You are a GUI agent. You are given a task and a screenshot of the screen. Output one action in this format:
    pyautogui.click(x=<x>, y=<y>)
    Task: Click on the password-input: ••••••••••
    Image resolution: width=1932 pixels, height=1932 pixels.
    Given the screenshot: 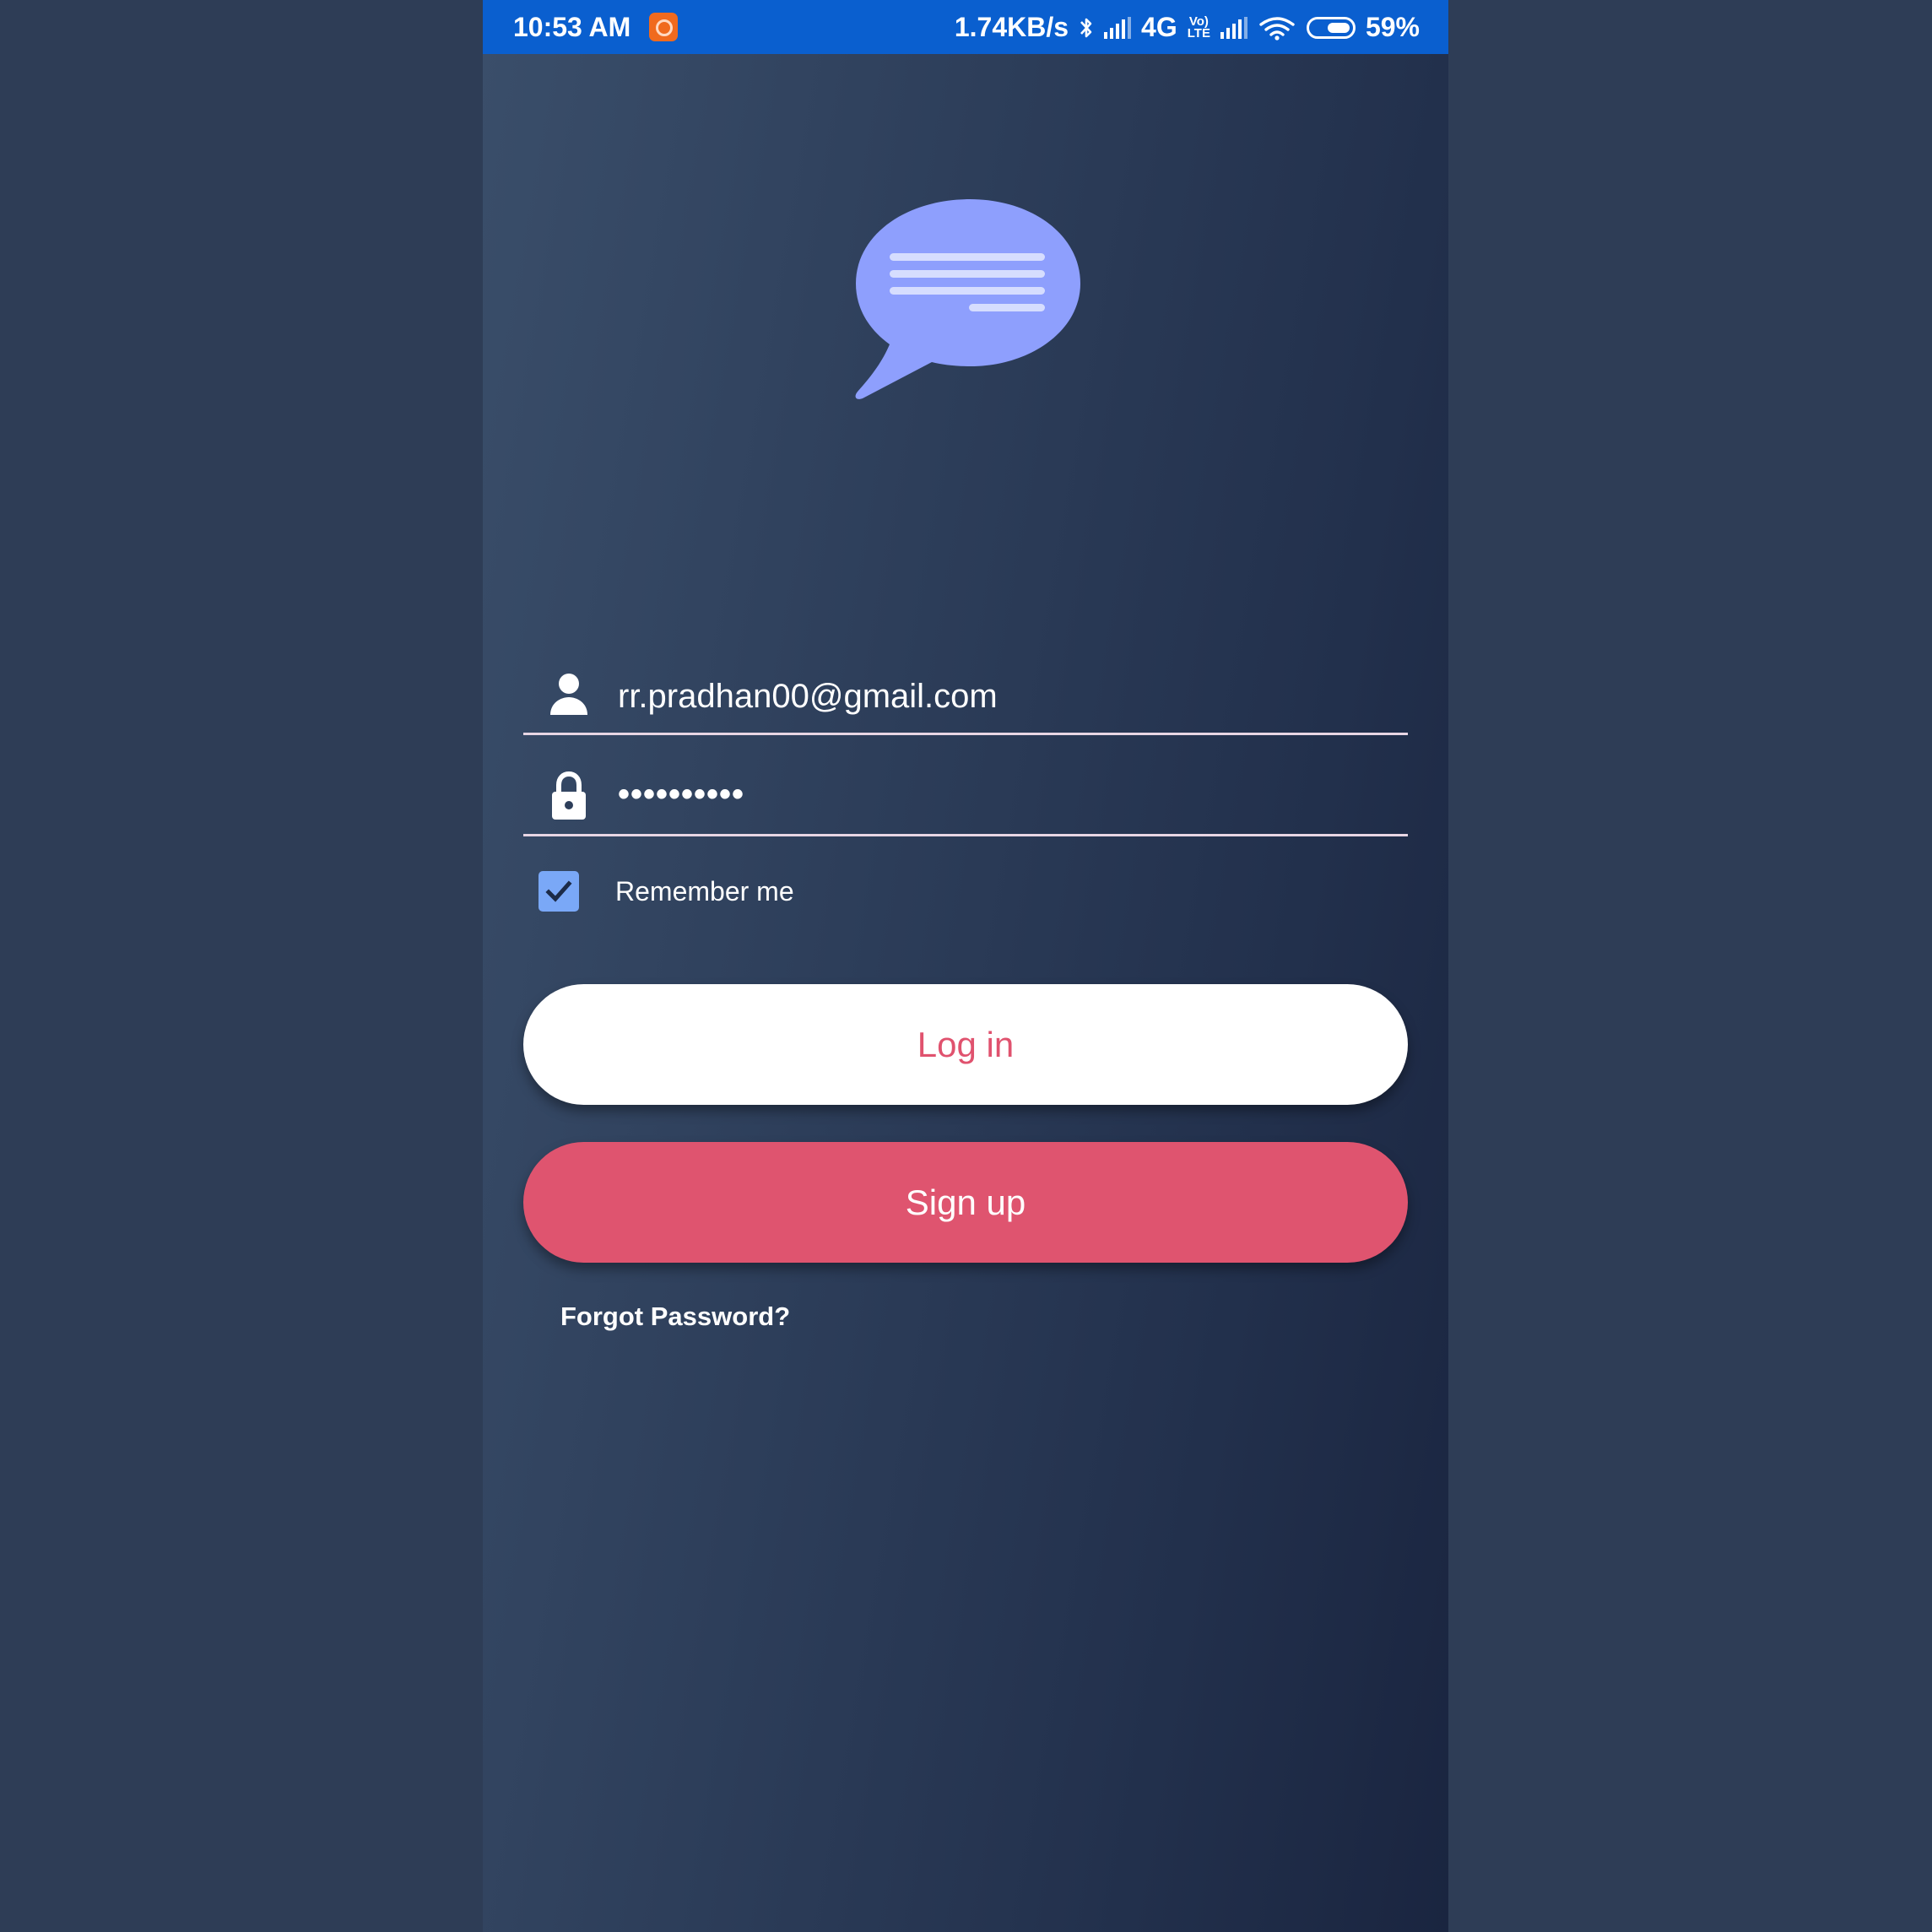 What is the action you would take?
    pyautogui.click(x=681, y=795)
    